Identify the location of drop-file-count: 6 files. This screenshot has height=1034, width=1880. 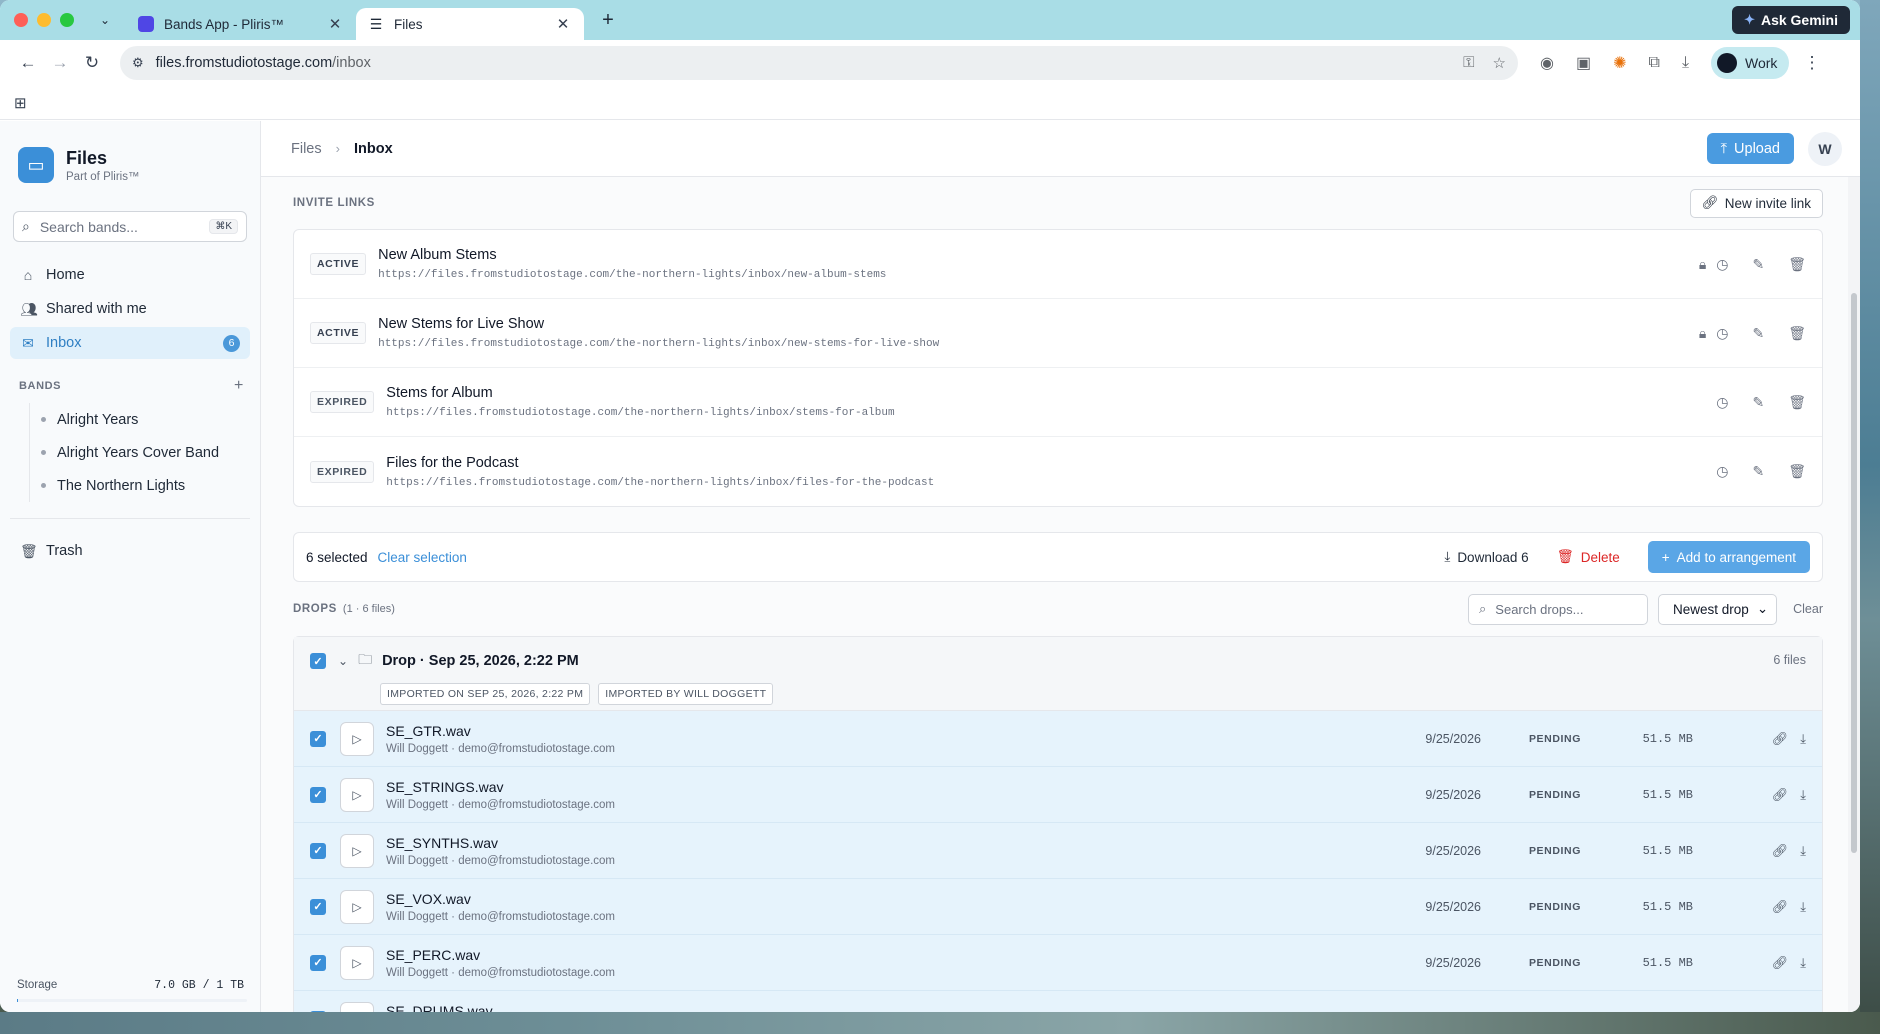
(1789, 660).